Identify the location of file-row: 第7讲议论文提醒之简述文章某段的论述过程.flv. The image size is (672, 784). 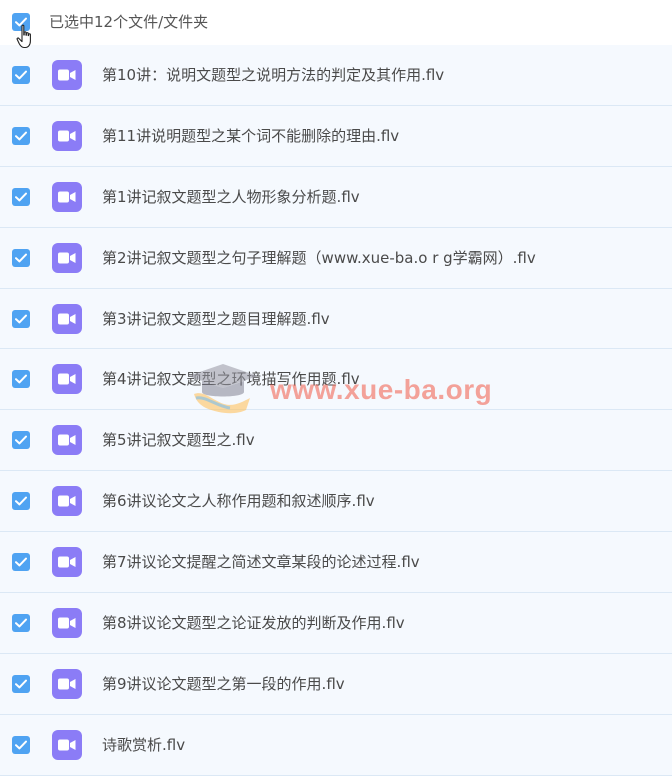
(336, 563).